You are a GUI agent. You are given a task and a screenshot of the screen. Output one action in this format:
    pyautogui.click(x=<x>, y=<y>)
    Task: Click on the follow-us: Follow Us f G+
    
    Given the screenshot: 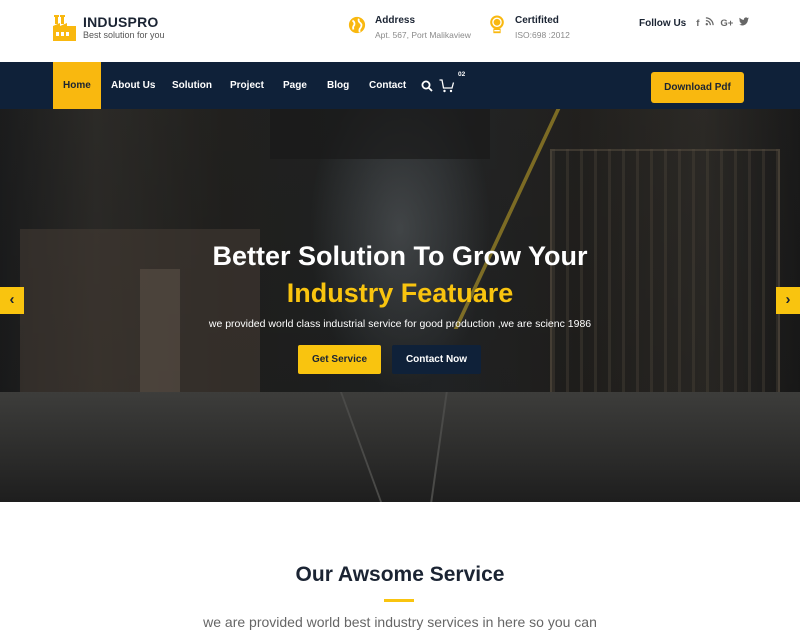 What is the action you would take?
    pyautogui.click(x=697, y=23)
    